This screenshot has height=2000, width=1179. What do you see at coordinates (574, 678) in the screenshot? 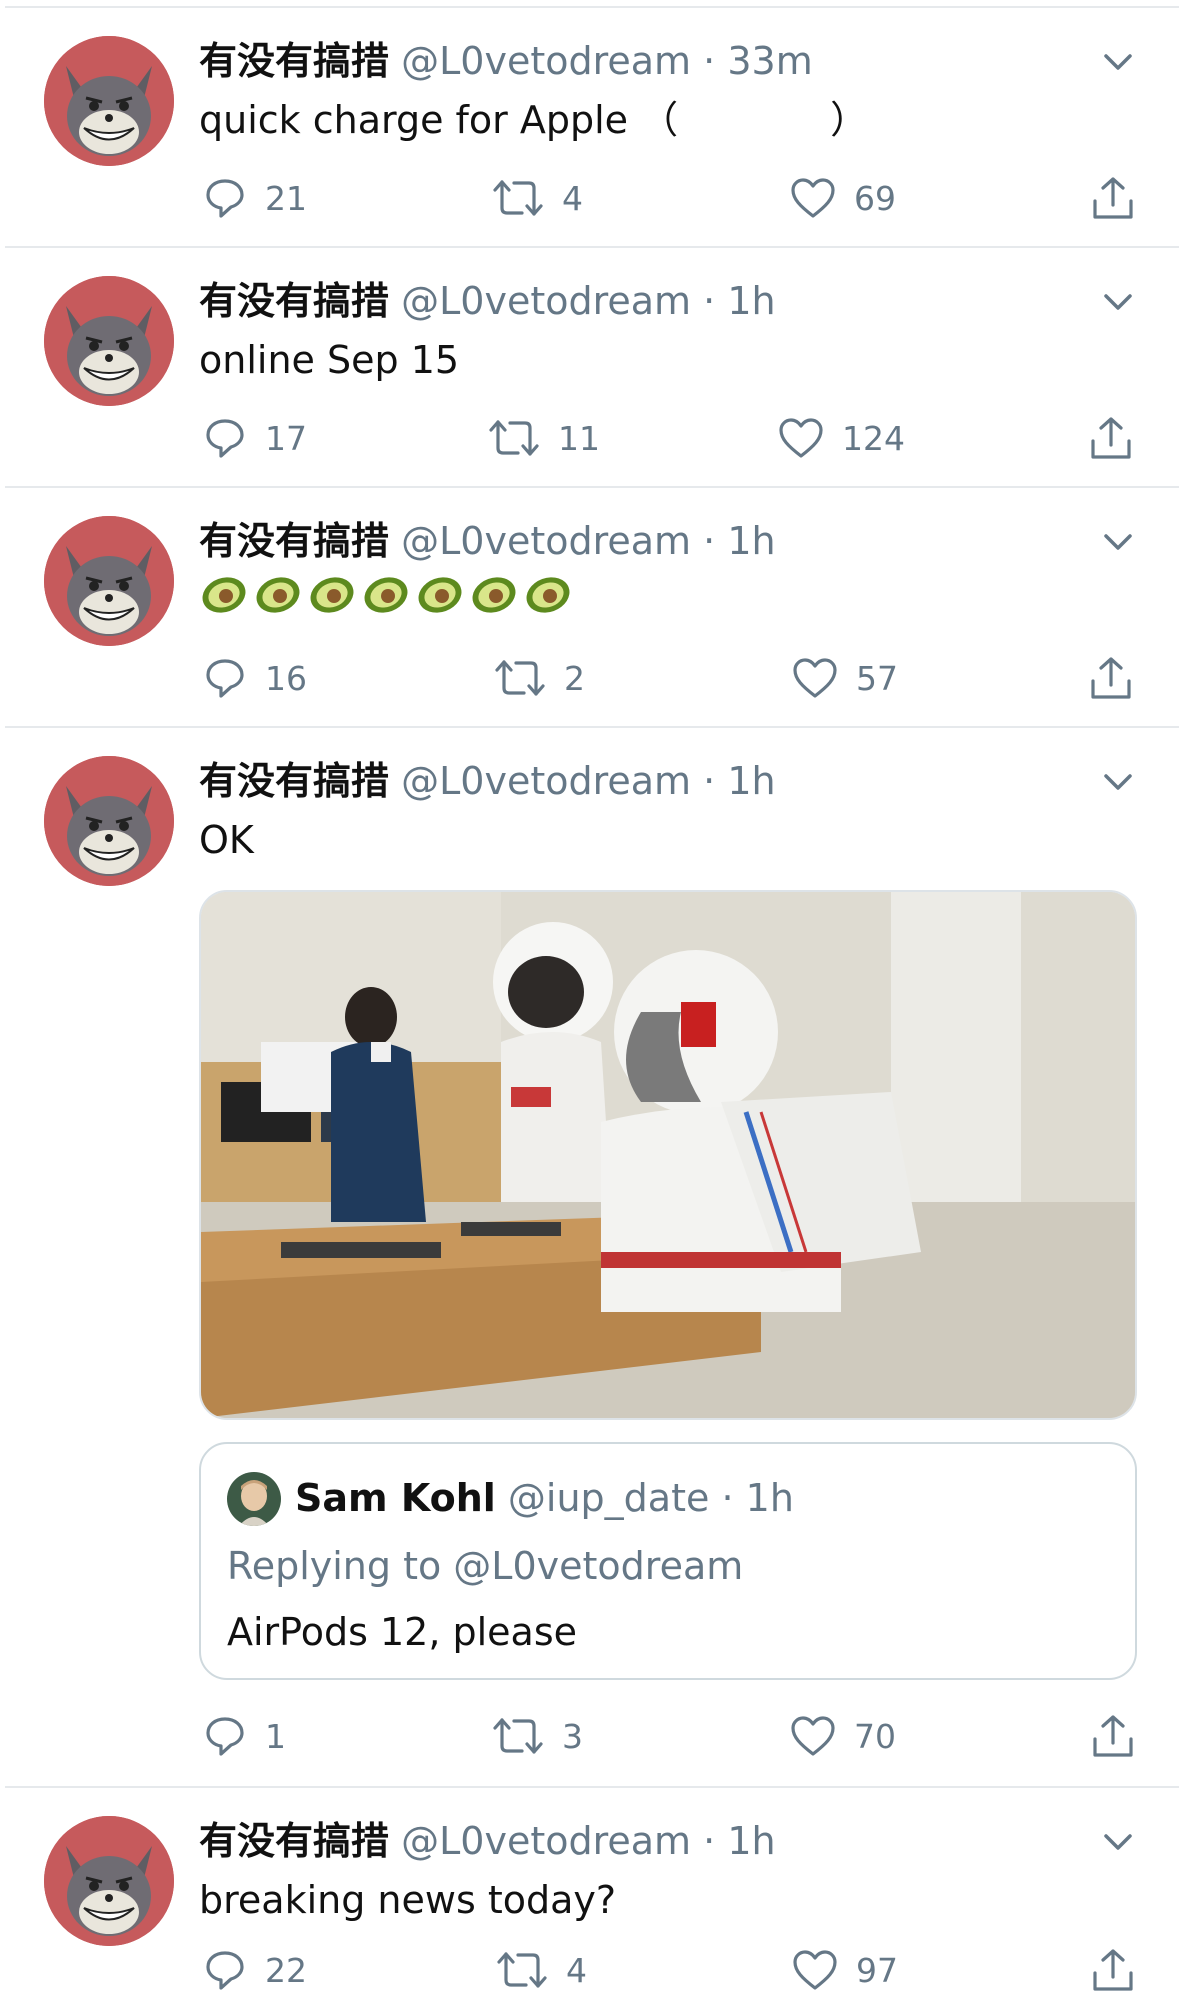
I see `retweet-count: 2` at bounding box center [574, 678].